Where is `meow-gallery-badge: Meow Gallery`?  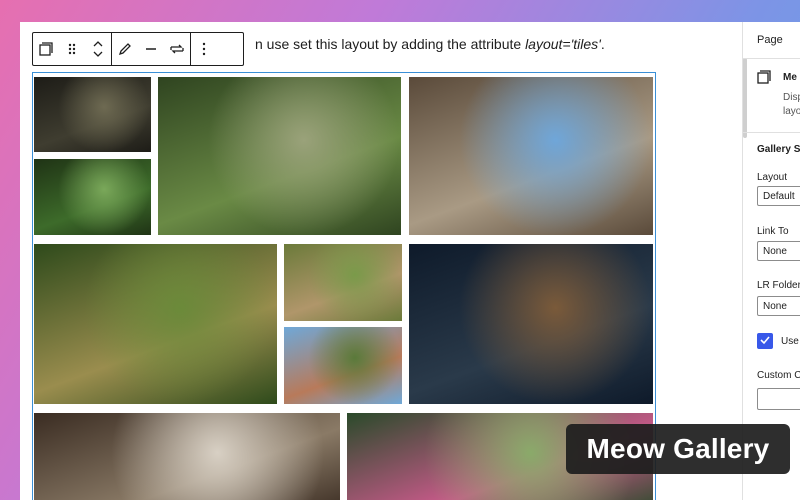 meow-gallery-badge: Meow Gallery is located at coordinates (678, 449).